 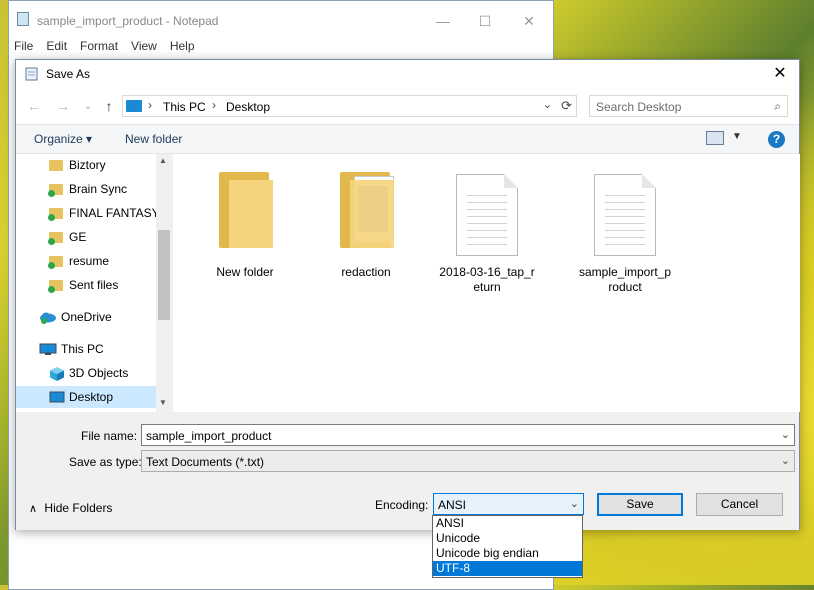 I want to click on menu-format: Format, so click(x=99, y=46).